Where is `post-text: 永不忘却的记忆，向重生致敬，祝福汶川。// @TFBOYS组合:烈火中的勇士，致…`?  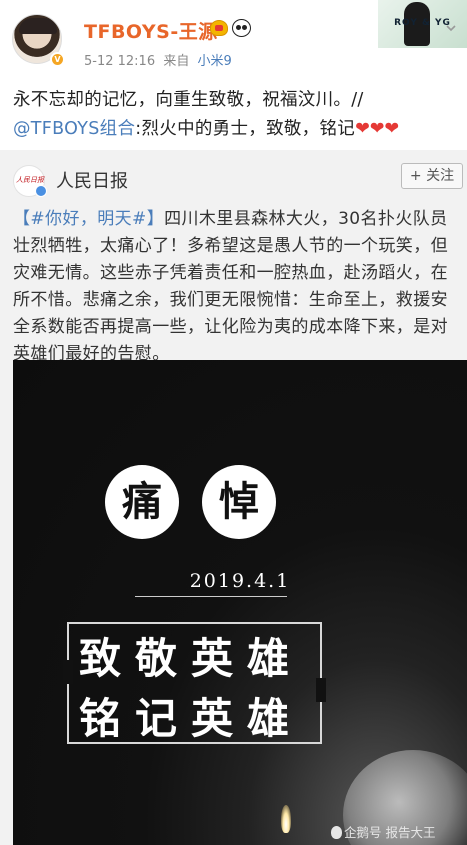 post-text: 永不忘却的记忆，向重生致敬，祝福汶川。// @TFBOYS组合:烈火中的勇士，致… is located at coordinates (236, 115).